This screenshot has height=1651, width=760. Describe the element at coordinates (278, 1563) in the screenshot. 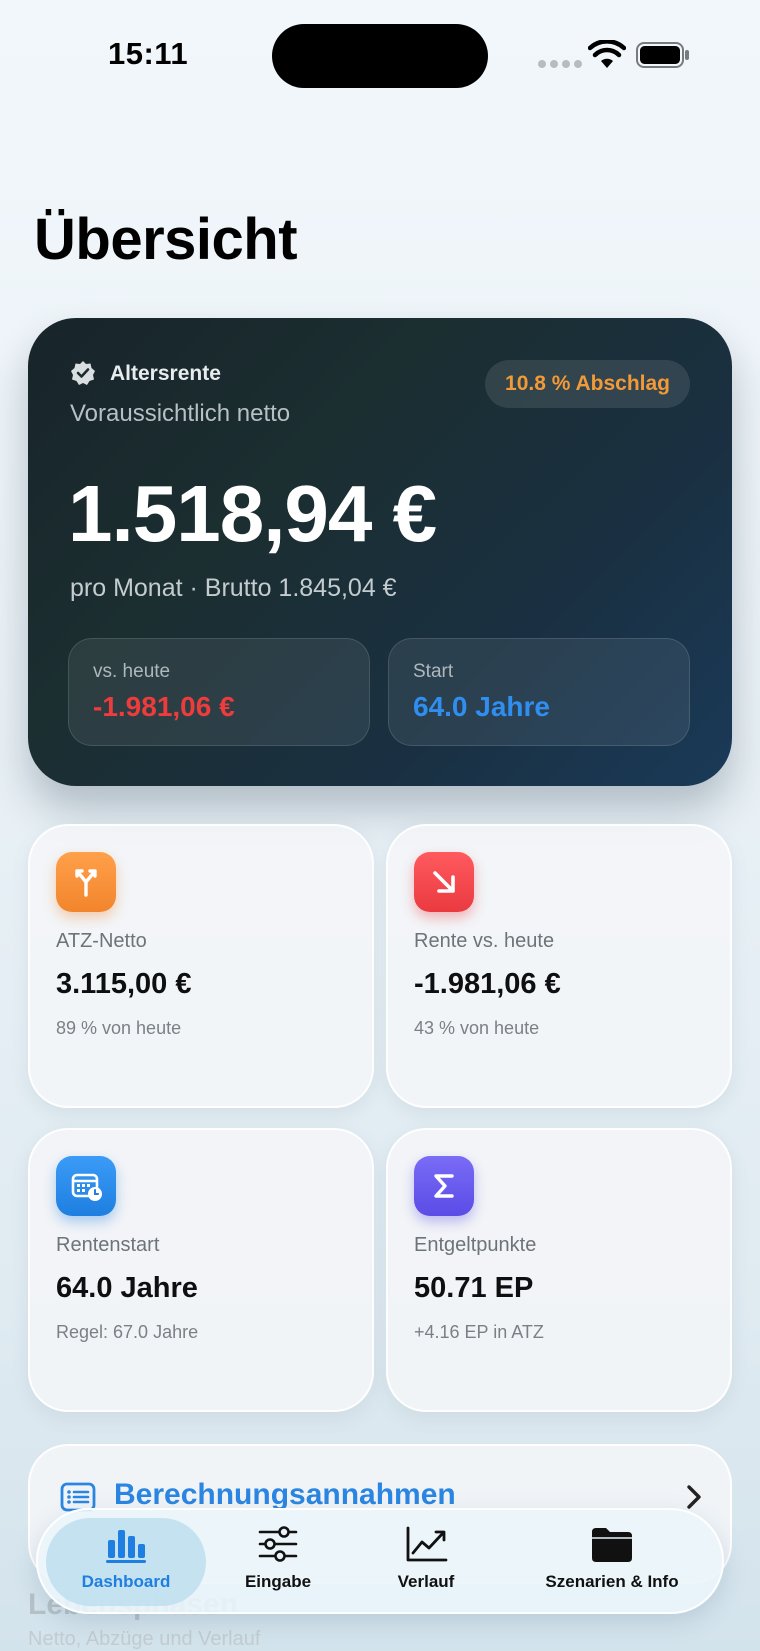

I see `tab-eingabe: Eingabe` at that location.